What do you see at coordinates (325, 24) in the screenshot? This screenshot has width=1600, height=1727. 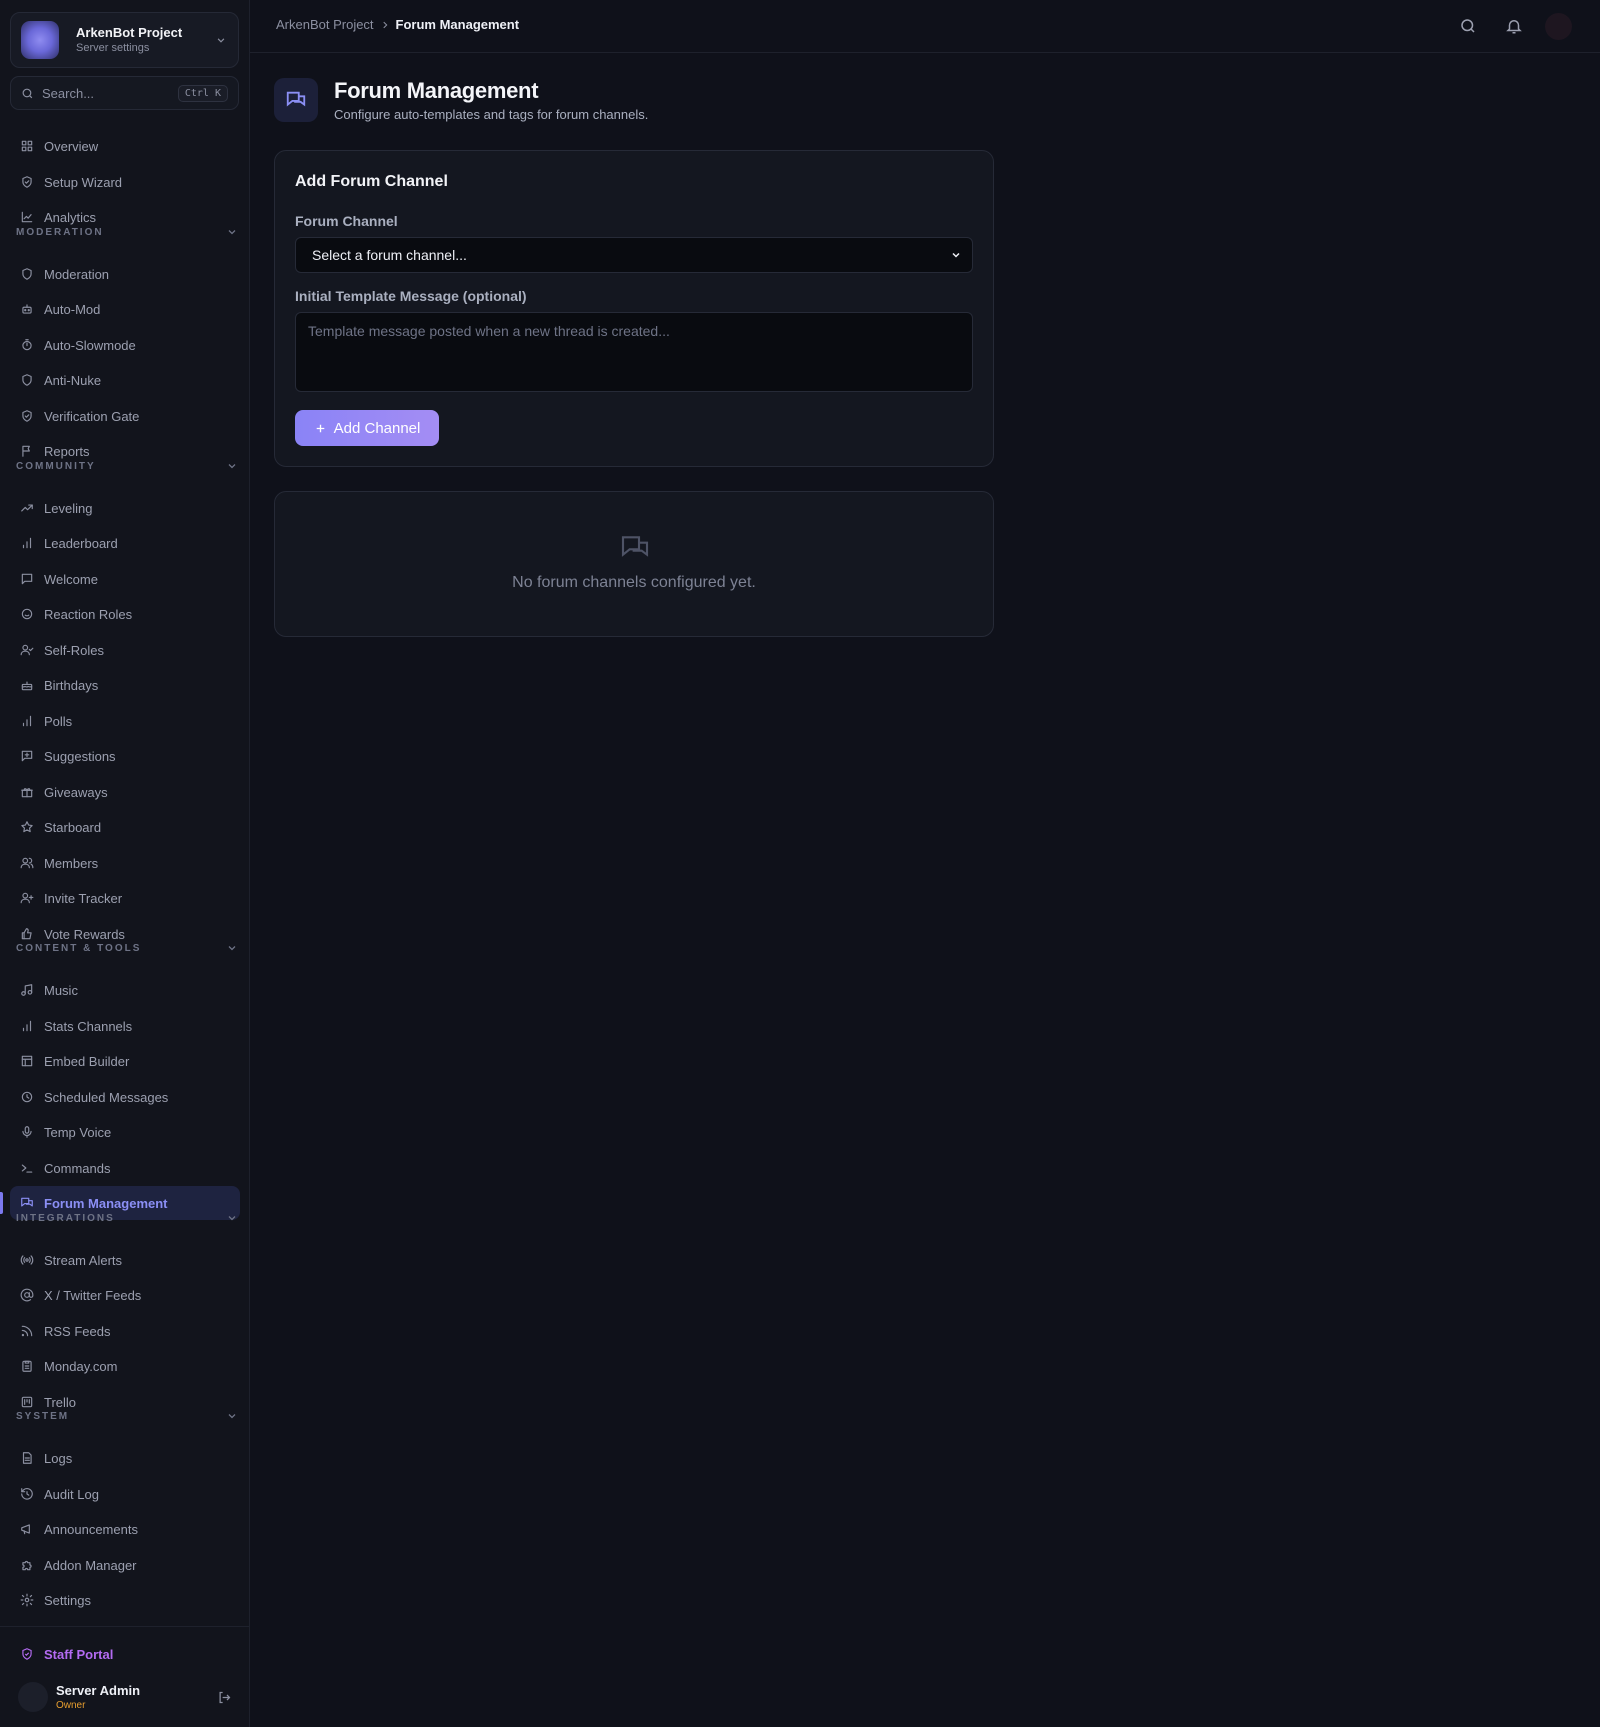 I see `breadcrumb-root: ArkenBot Project` at bounding box center [325, 24].